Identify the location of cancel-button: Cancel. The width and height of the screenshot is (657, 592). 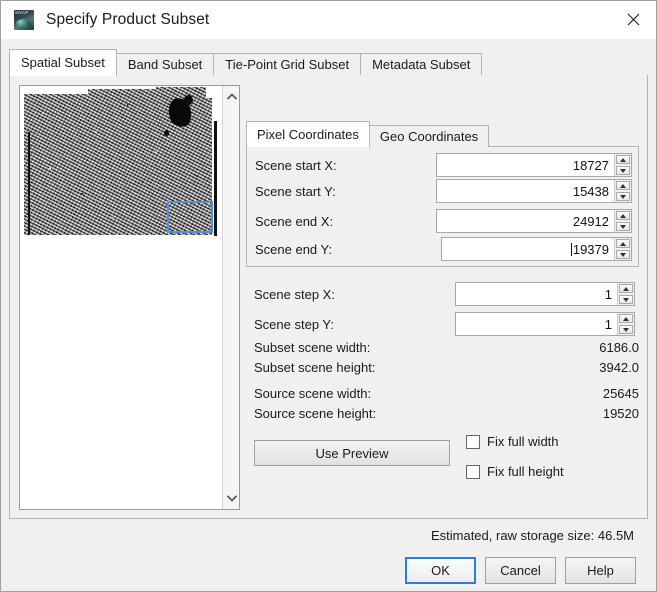
(520, 570).